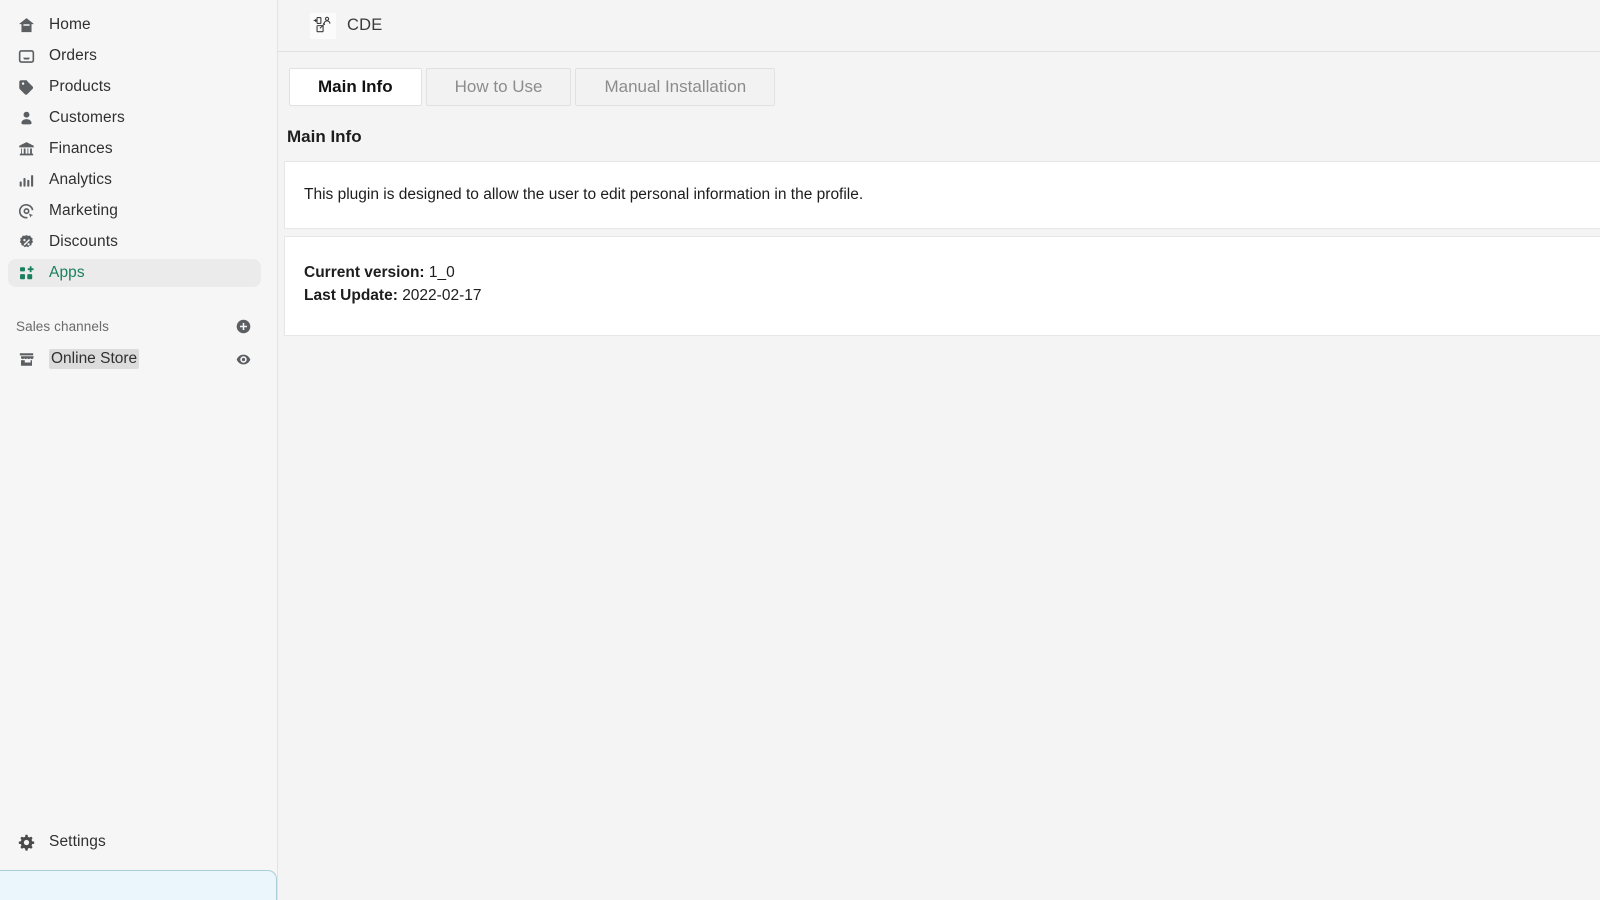 The height and width of the screenshot is (900, 1600). I want to click on sales-channels-header: Sales channels, so click(134, 326).